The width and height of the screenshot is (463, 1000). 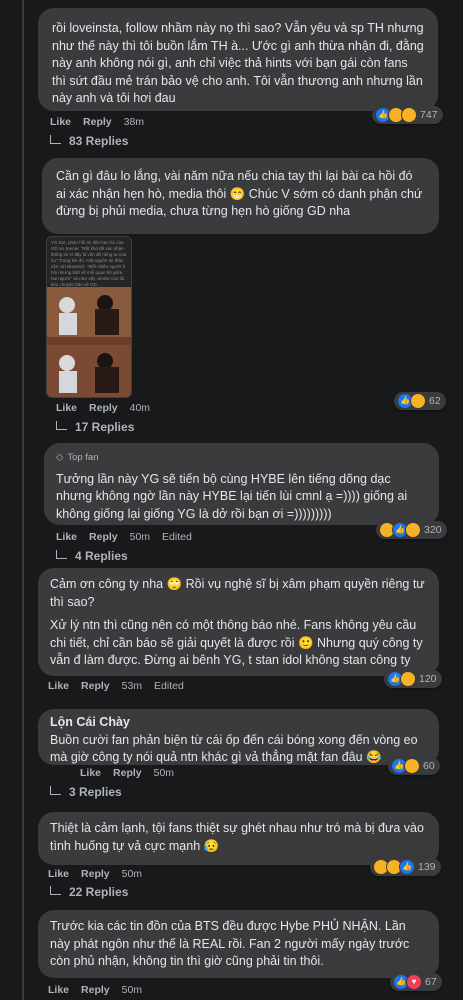 I want to click on reaction-summary: 👍 139, so click(x=405, y=867).